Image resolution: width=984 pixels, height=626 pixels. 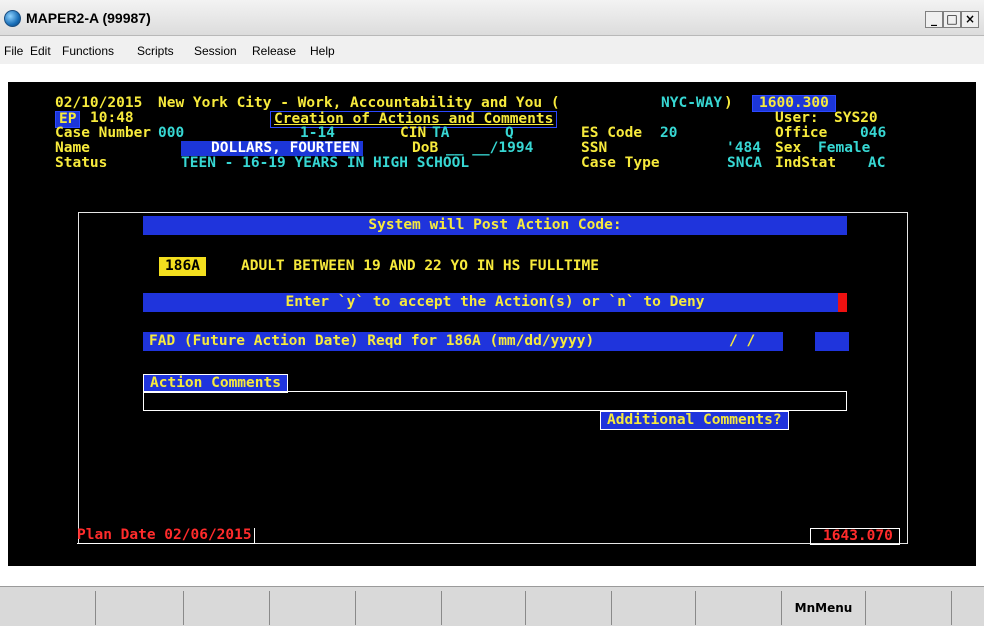 I want to click on ssn-value: '484, so click(x=743, y=148).